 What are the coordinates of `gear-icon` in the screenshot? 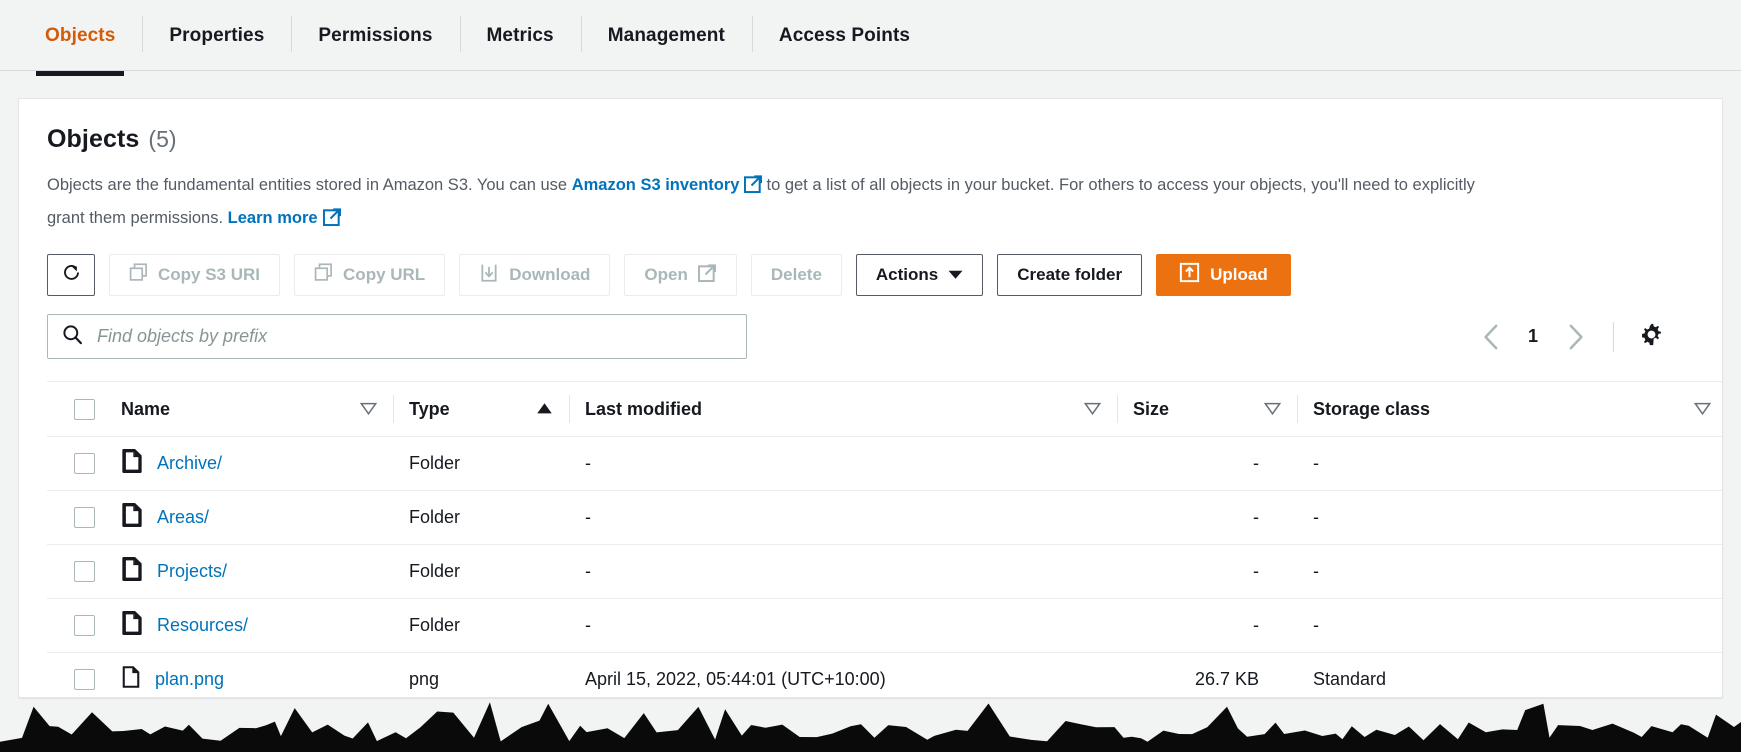 It's located at (1651, 337).